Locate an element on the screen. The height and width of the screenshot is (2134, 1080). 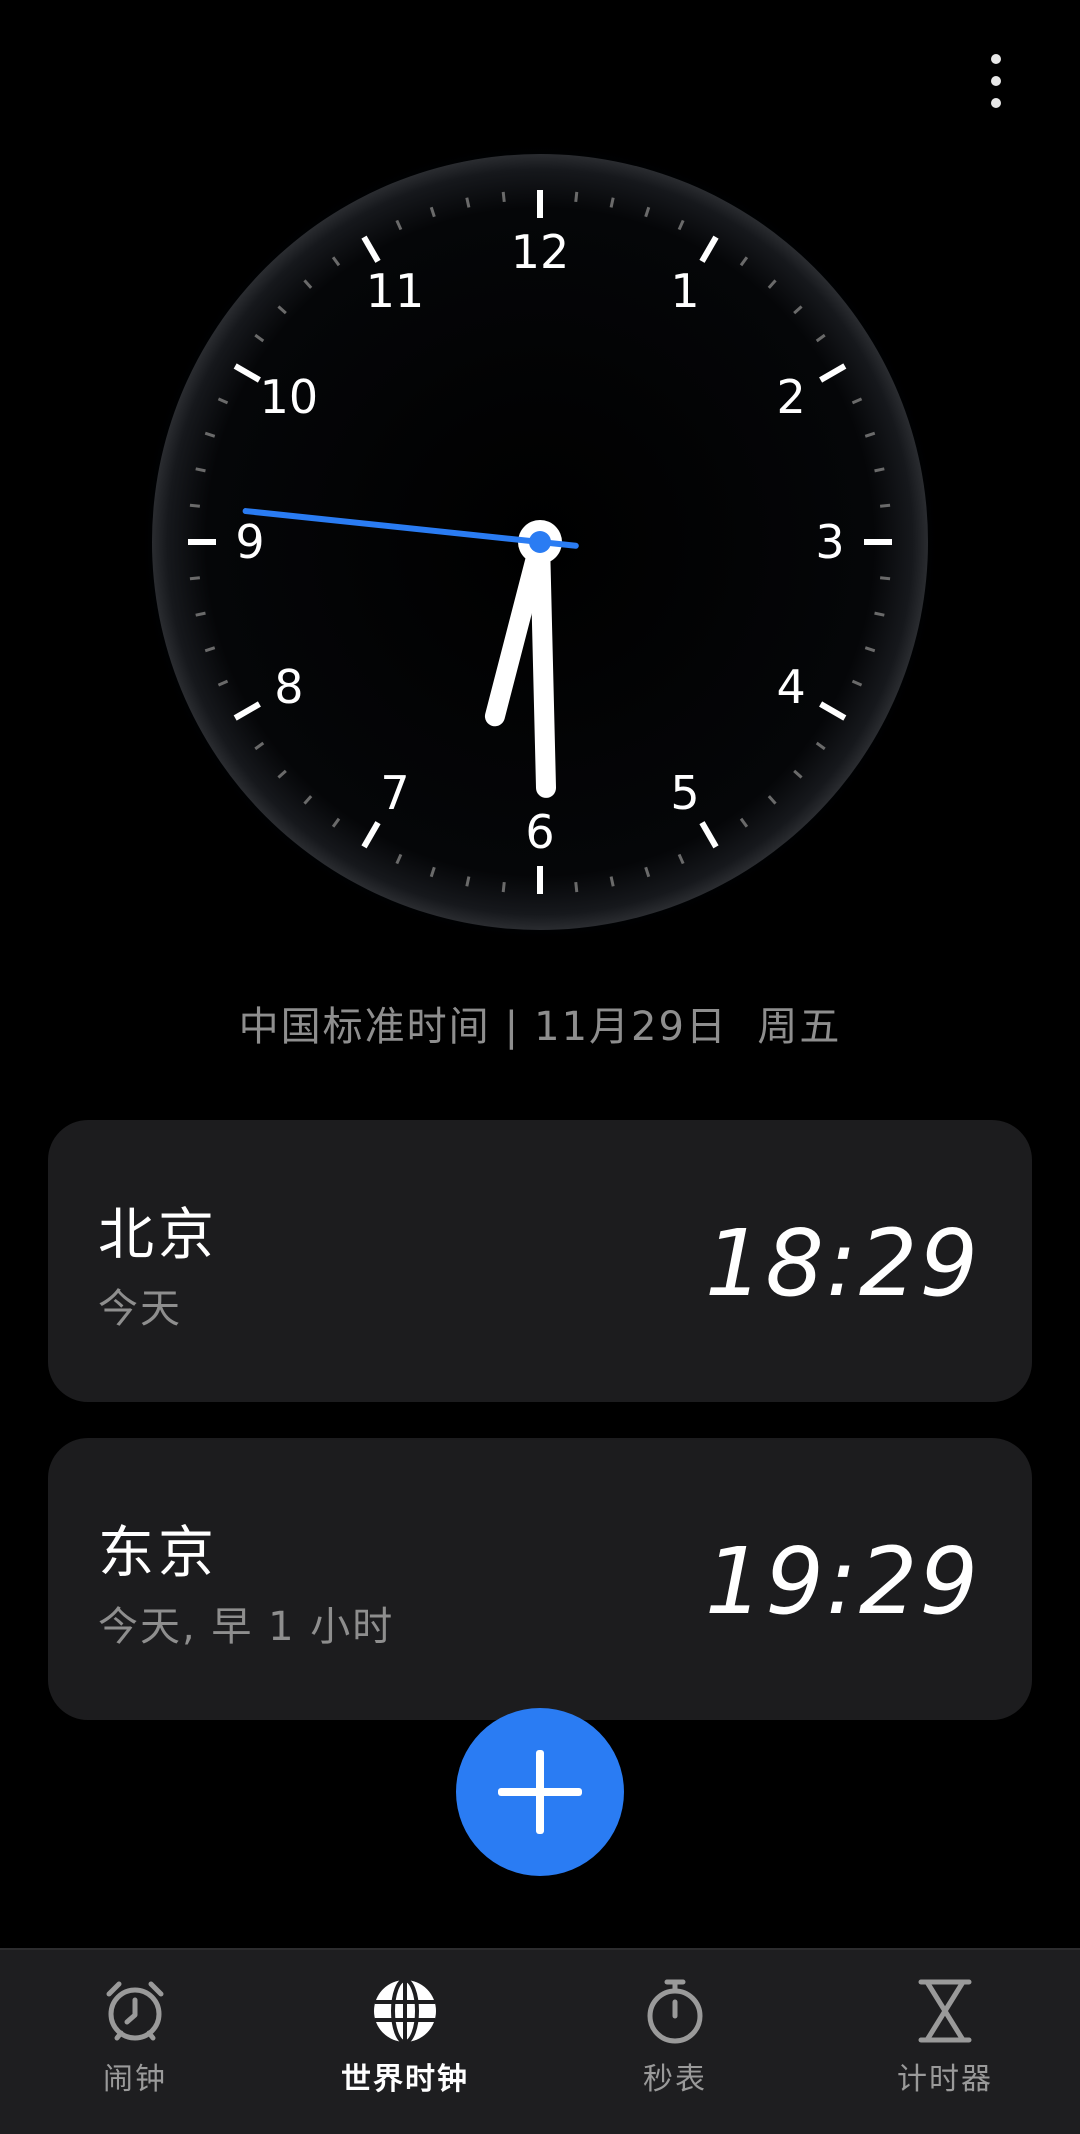
add-city-button is located at coordinates (540, 1792).